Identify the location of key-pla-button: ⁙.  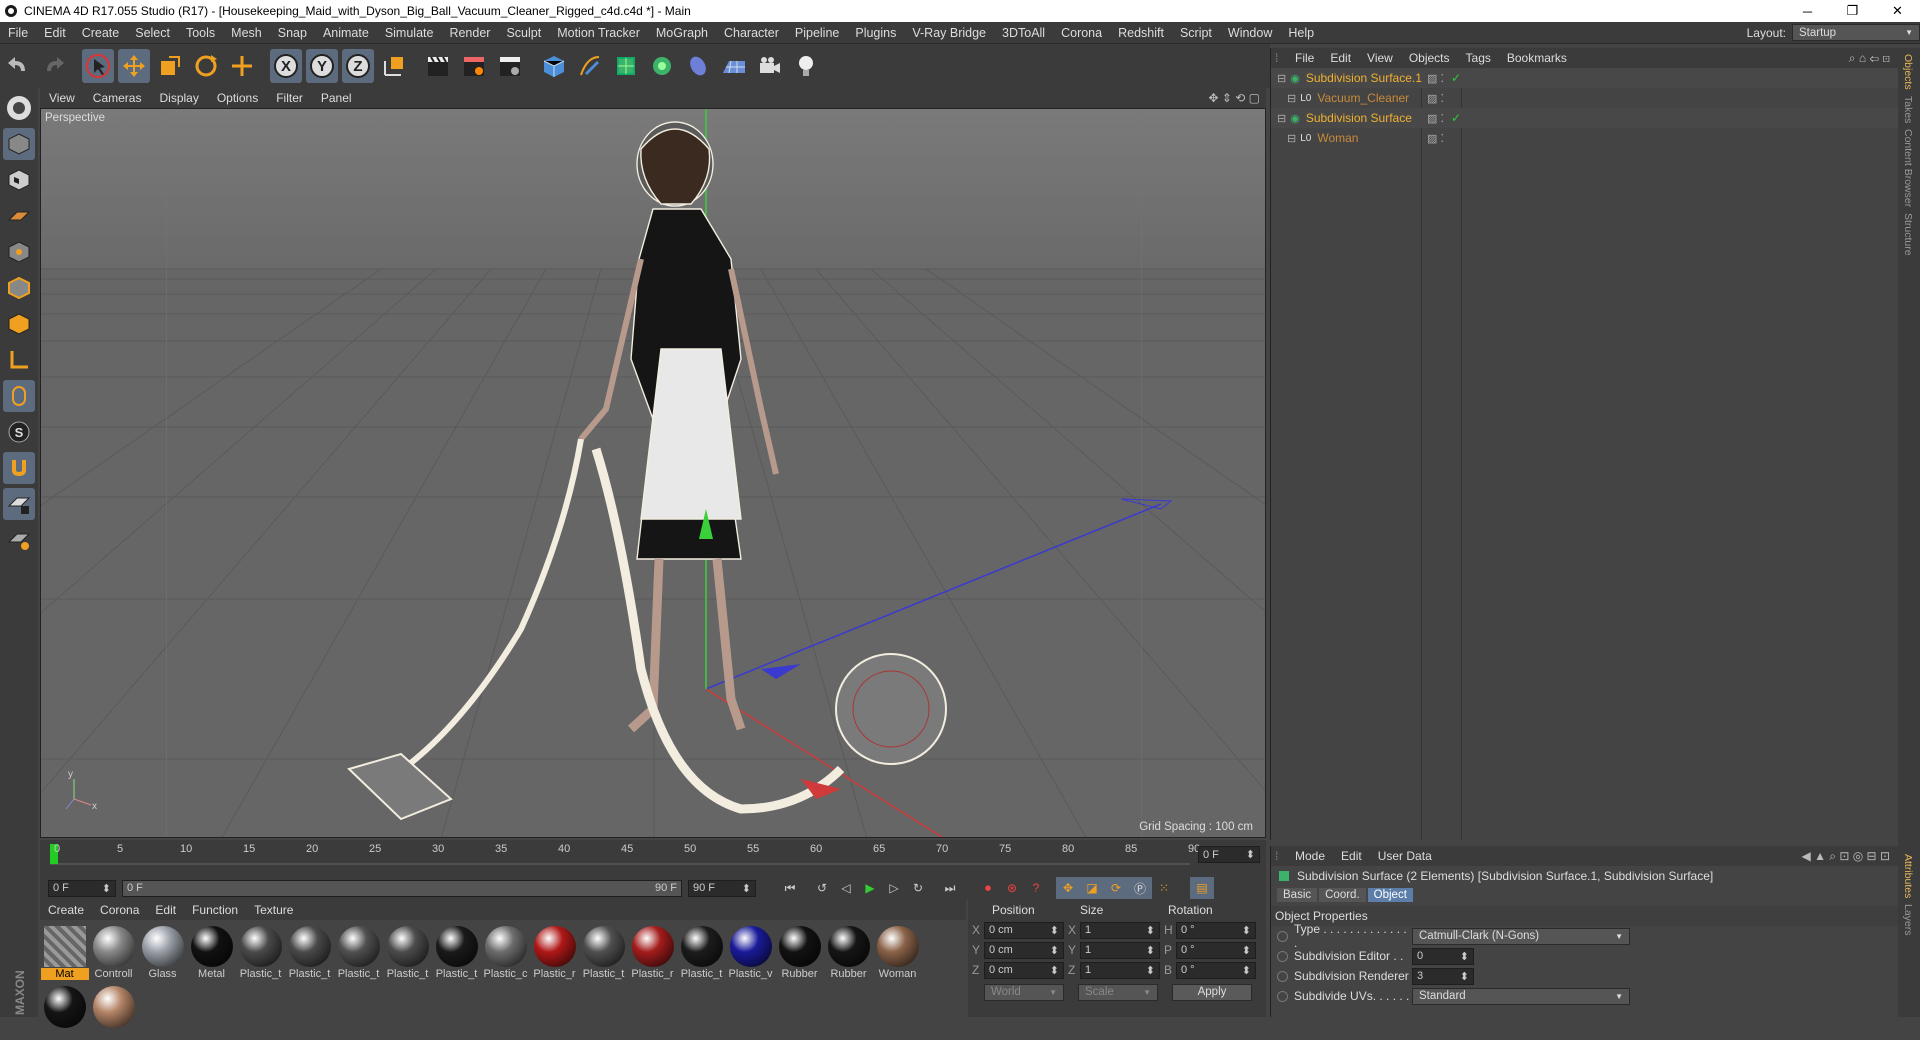
(1164, 888).